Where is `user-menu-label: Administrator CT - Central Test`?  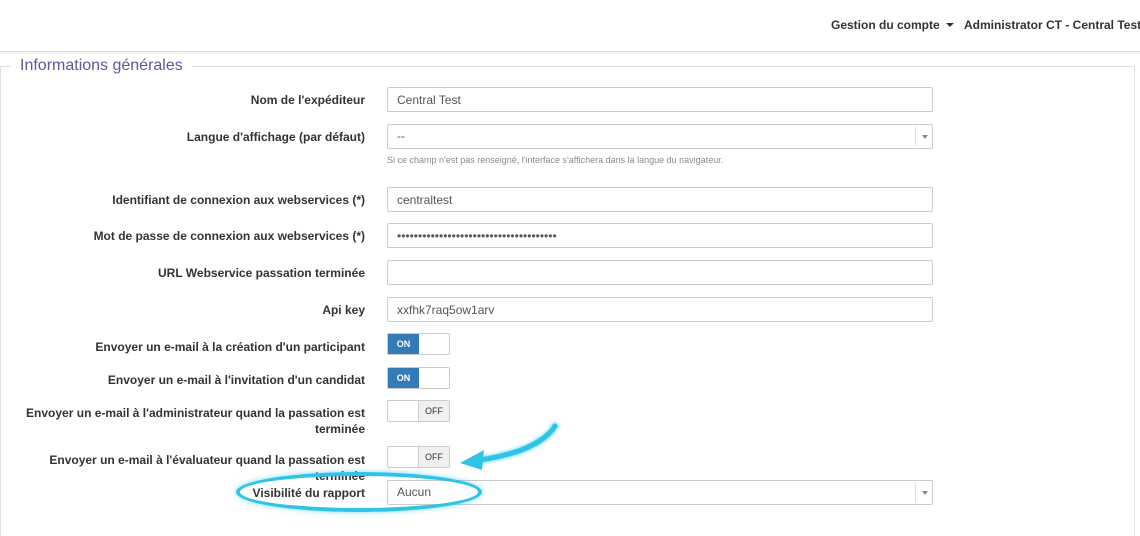
user-menu-label: Administrator CT - Central Test is located at coordinates (1052, 25).